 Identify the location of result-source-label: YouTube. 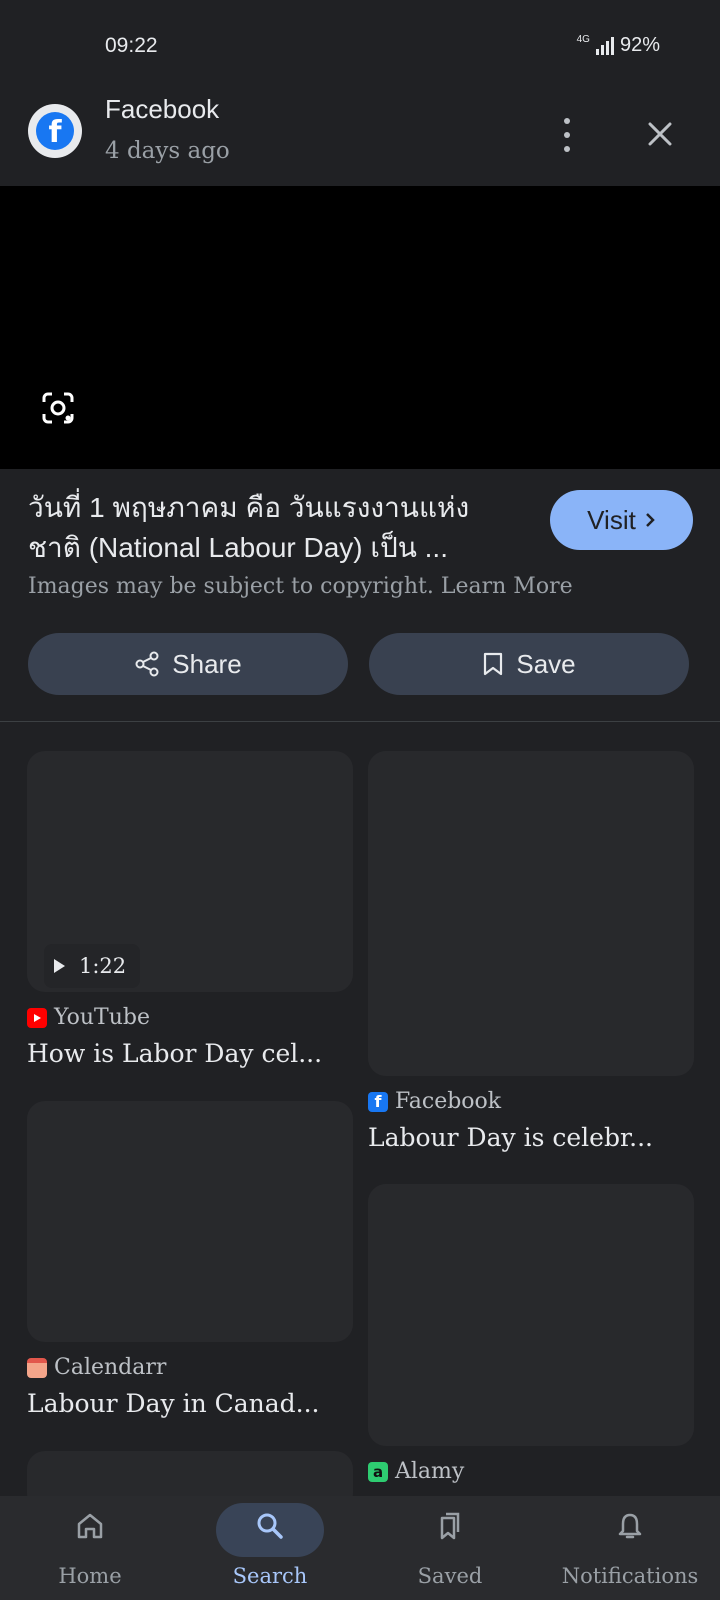
(102, 1017).